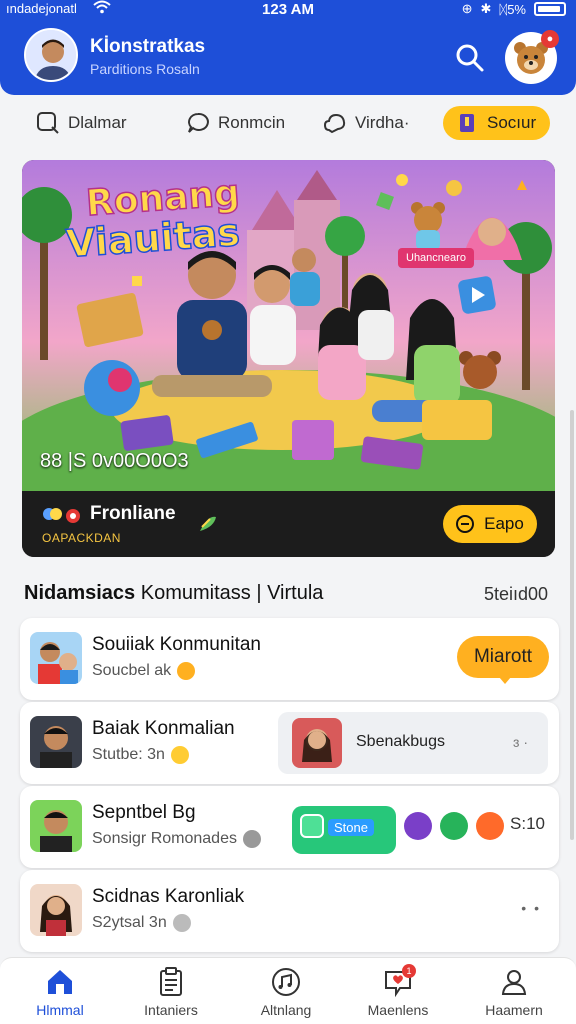 This screenshot has width=576, height=1024. What do you see at coordinates (289, 827) in the screenshot?
I see `list-item: Sepntbel Bg Sonsigr Romonades Stone S:10` at bounding box center [289, 827].